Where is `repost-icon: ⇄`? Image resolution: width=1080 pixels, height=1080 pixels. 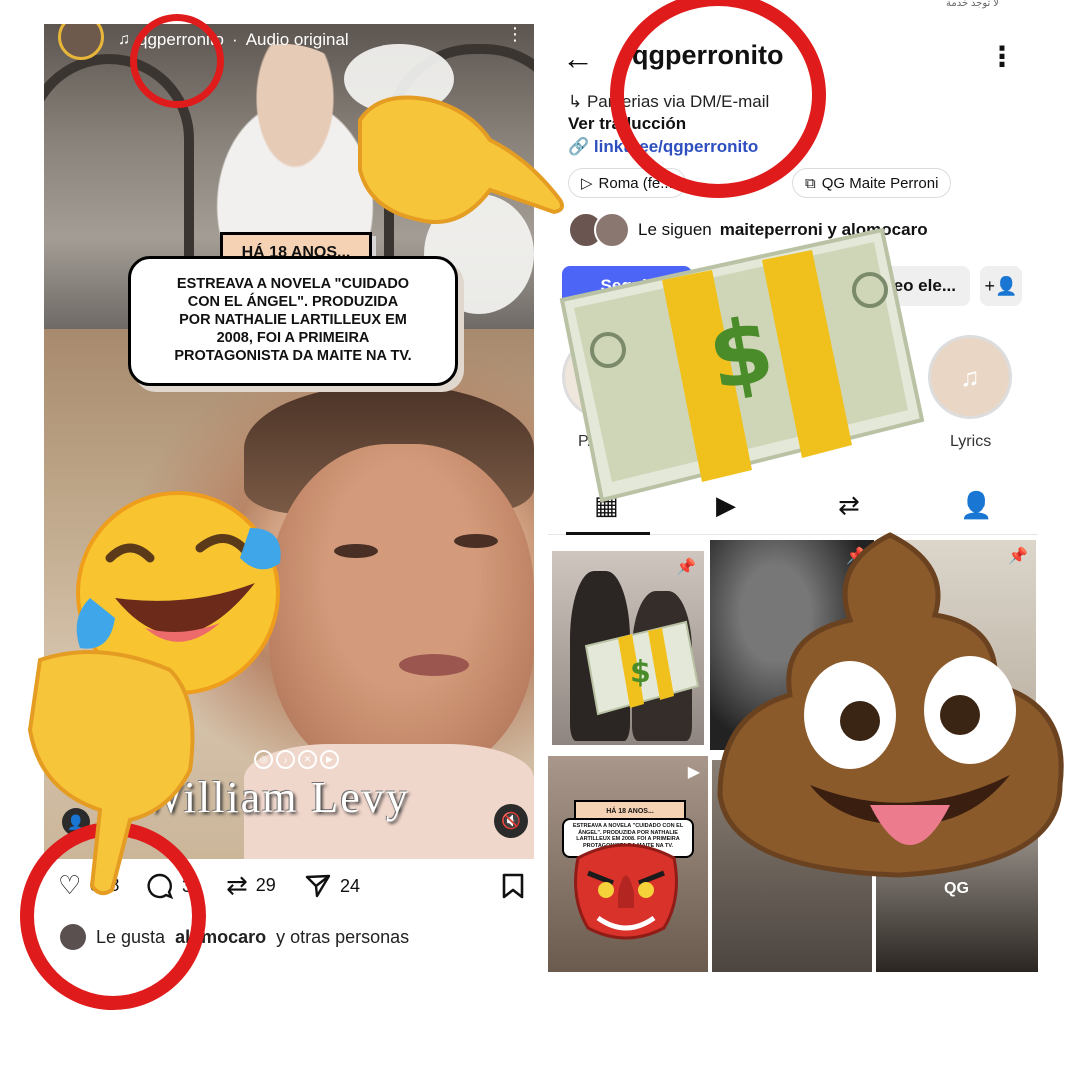 repost-icon: ⇄ is located at coordinates (237, 885).